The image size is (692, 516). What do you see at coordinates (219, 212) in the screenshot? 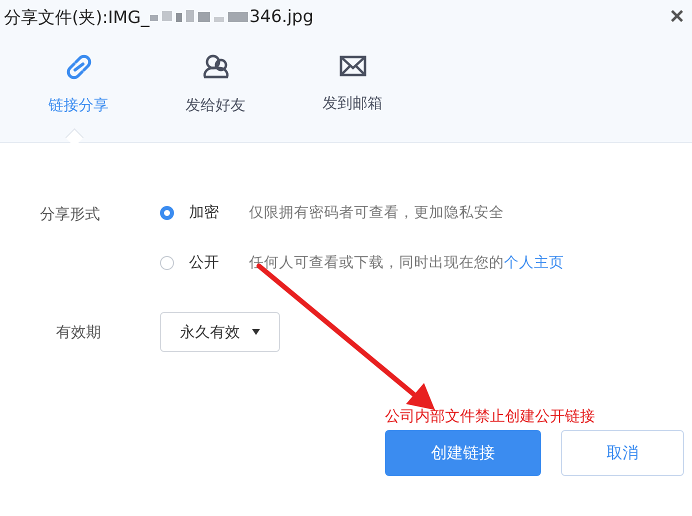
I see `option-label: 加密` at bounding box center [219, 212].